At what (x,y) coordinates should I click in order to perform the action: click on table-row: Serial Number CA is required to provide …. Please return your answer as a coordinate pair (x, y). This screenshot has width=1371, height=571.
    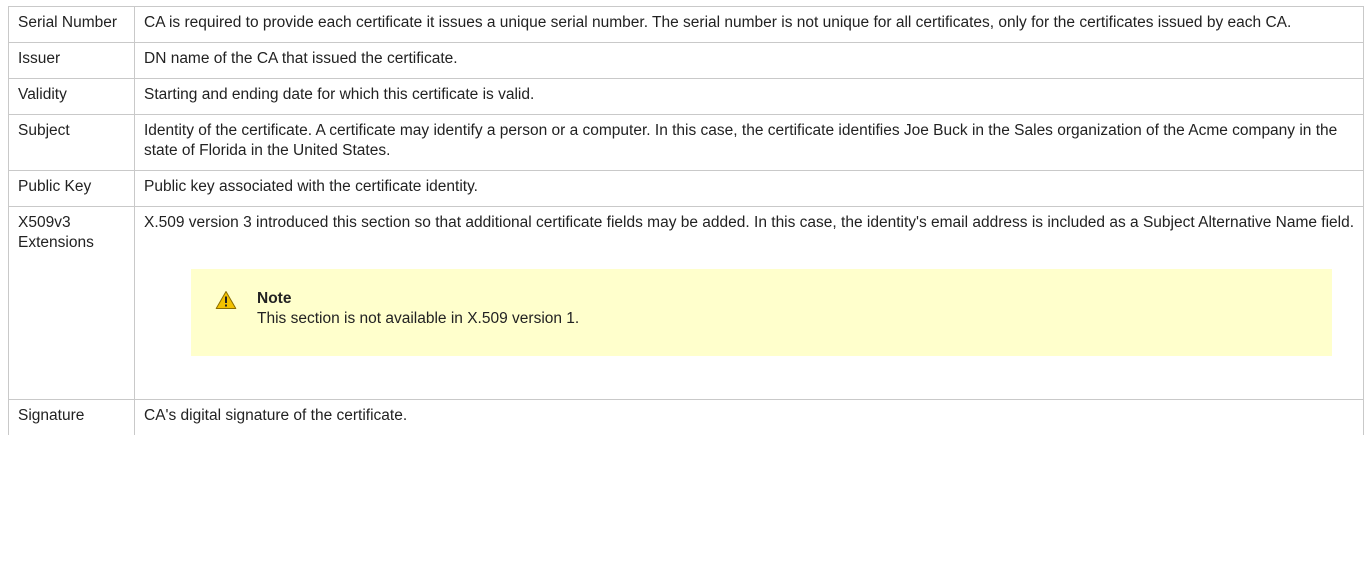
    Looking at the image, I should click on (686, 24).